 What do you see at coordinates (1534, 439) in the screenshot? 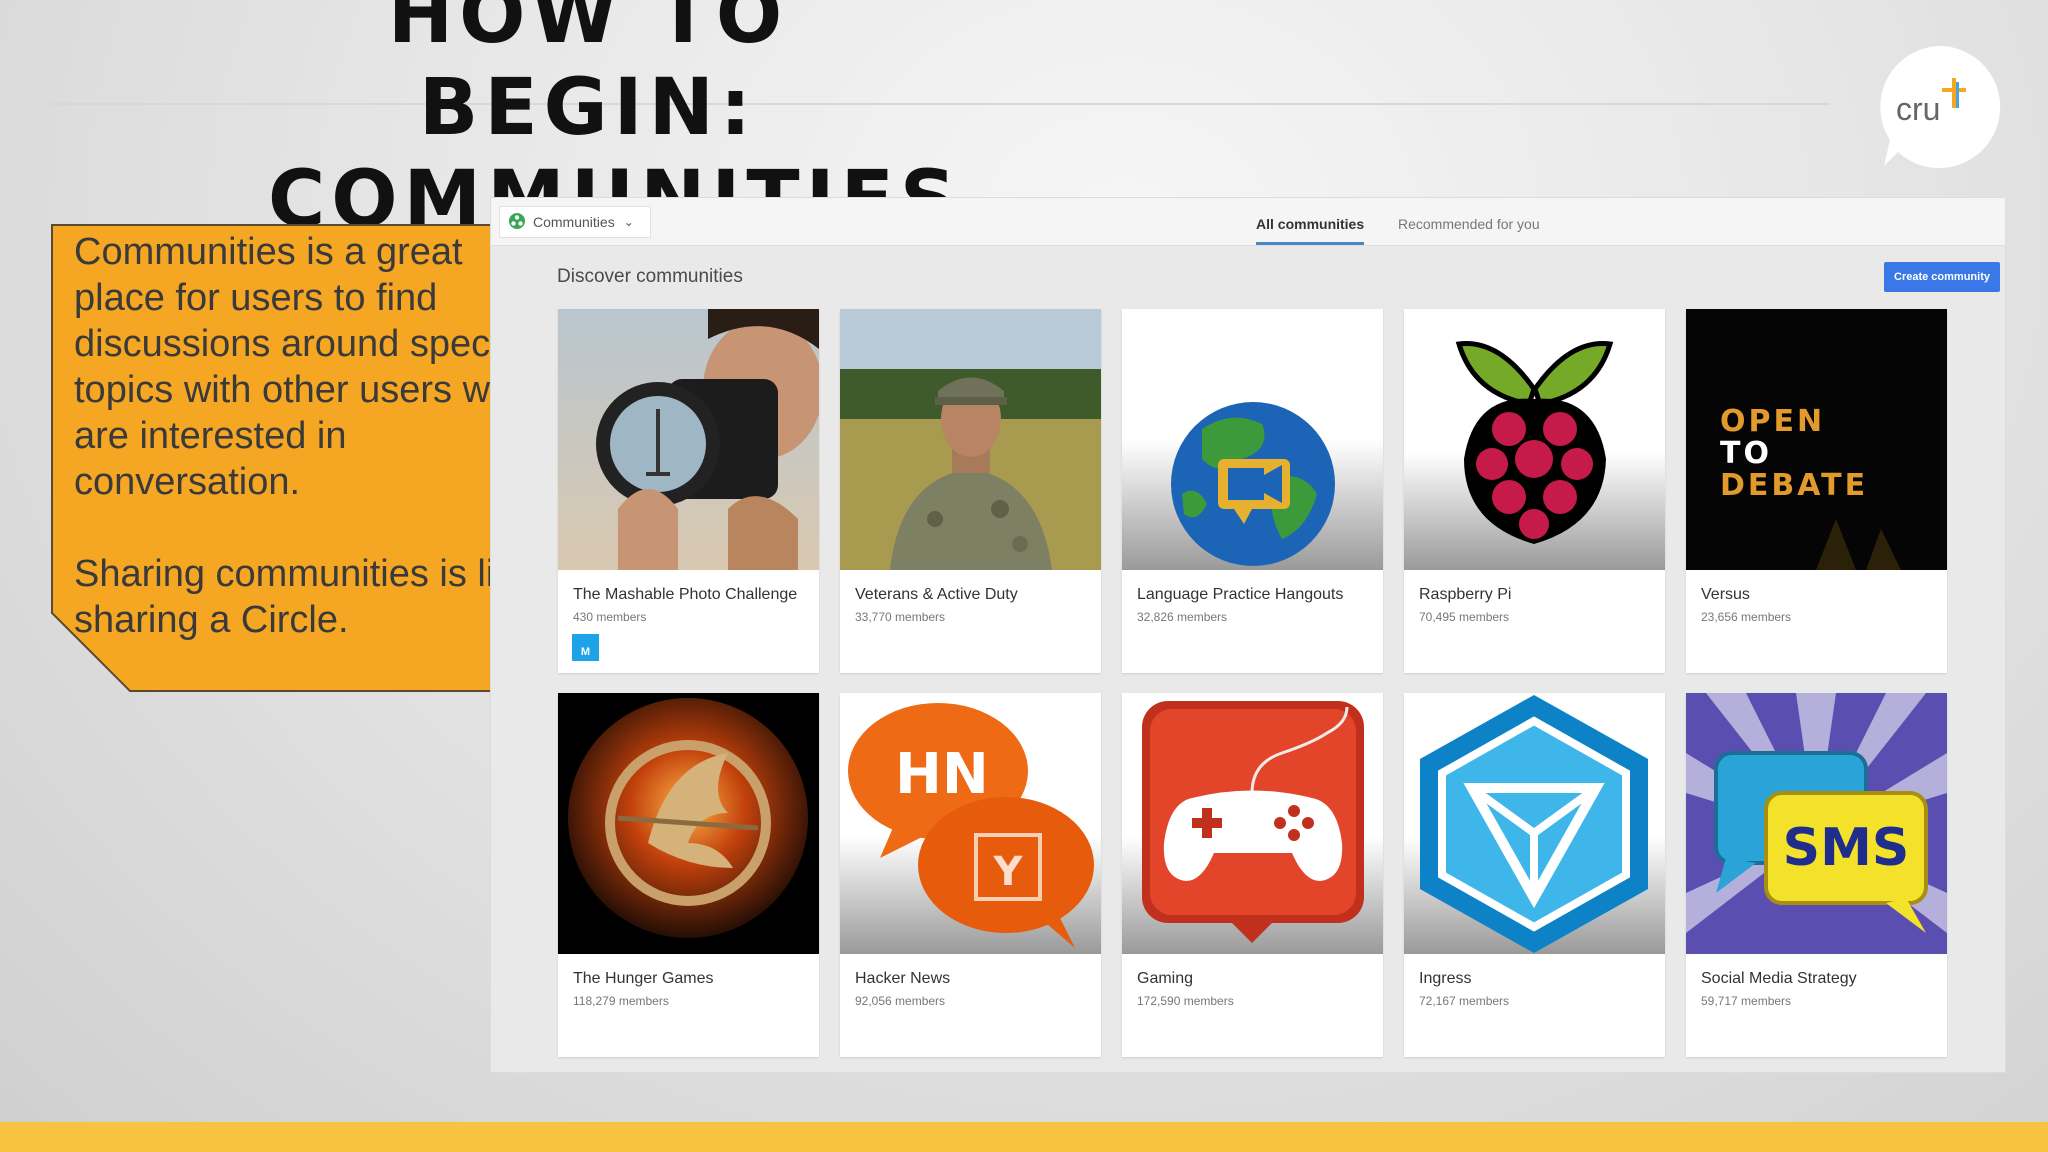
I see `raspberry-icon` at bounding box center [1534, 439].